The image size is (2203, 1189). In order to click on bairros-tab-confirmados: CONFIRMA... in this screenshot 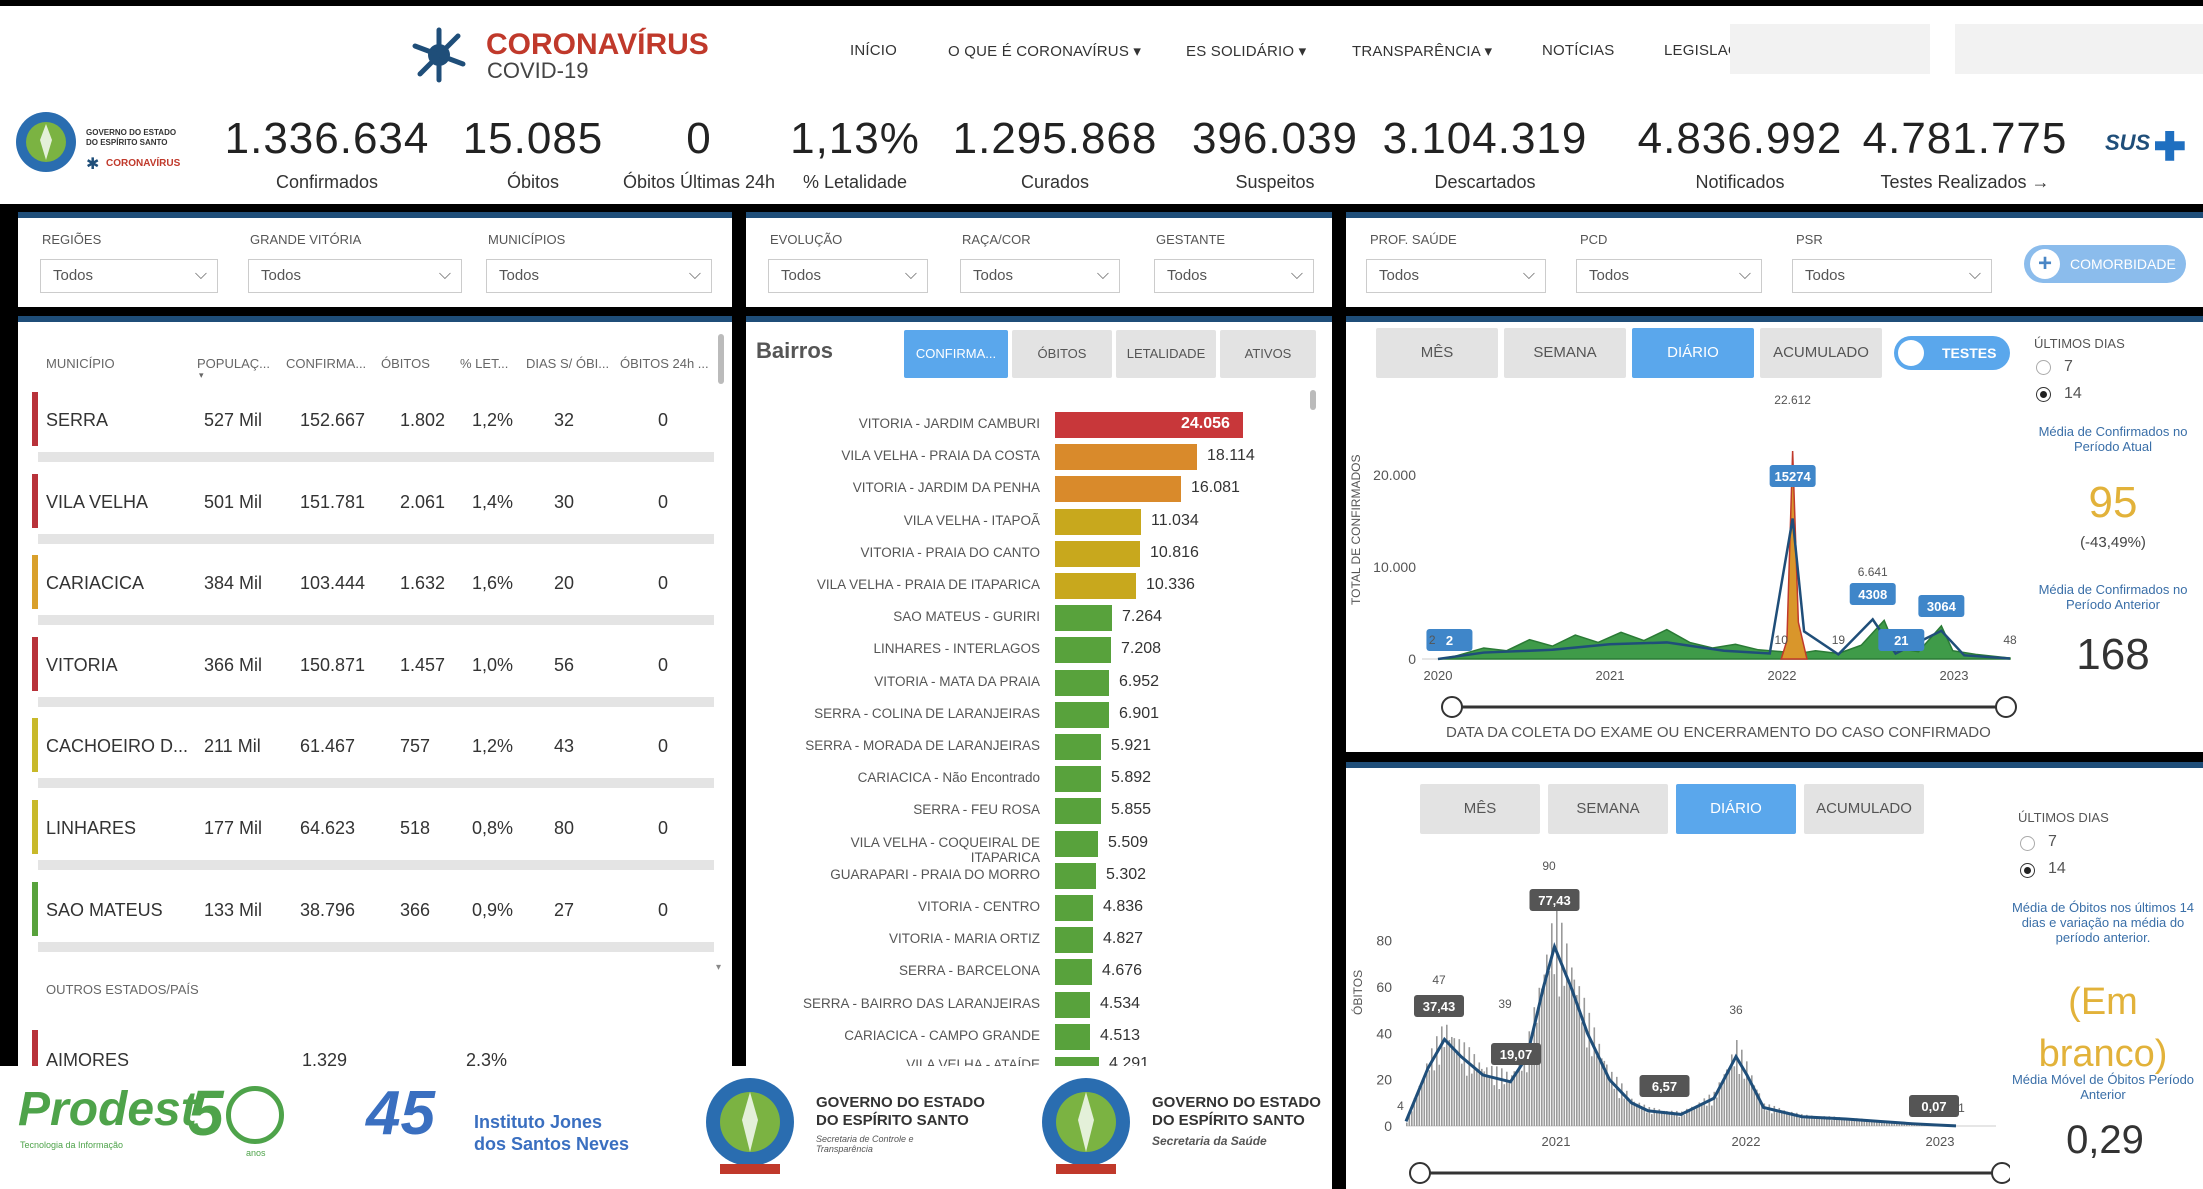, I will do `click(956, 354)`.